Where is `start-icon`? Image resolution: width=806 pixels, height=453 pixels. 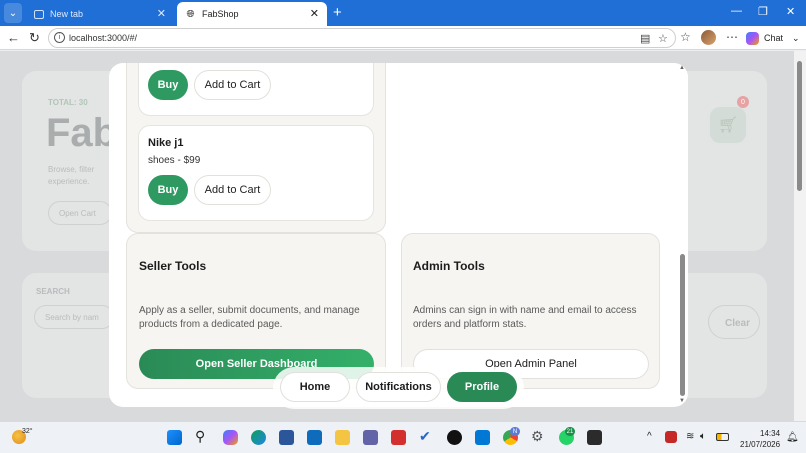 start-icon is located at coordinates (174, 437).